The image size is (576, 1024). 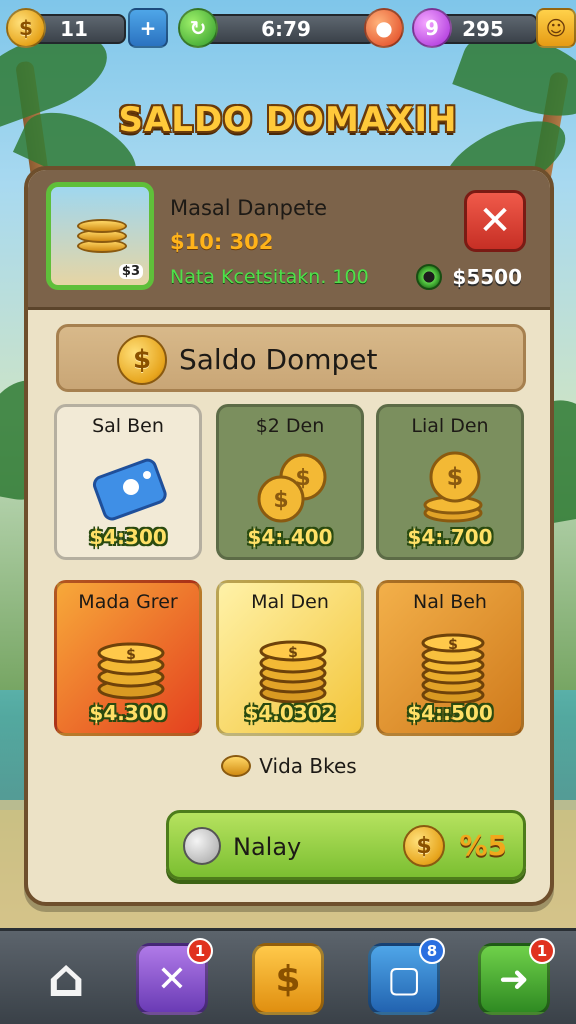 What do you see at coordinates (483, 29) in the screenshot?
I see `gem-count: 295` at bounding box center [483, 29].